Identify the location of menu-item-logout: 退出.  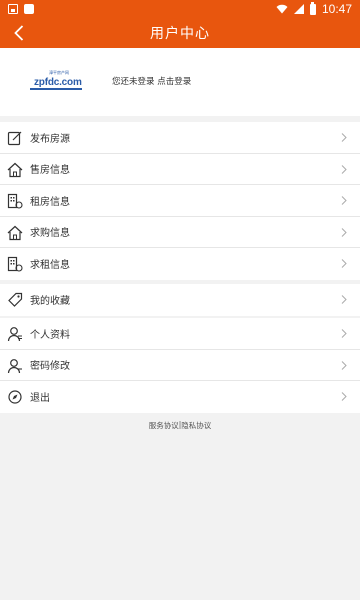
(180, 397).